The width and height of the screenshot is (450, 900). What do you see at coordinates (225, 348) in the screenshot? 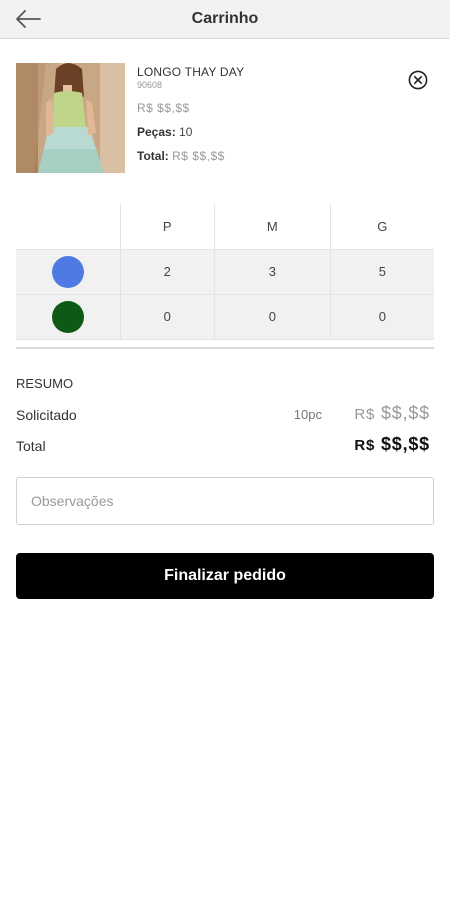
I see `divider` at bounding box center [225, 348].